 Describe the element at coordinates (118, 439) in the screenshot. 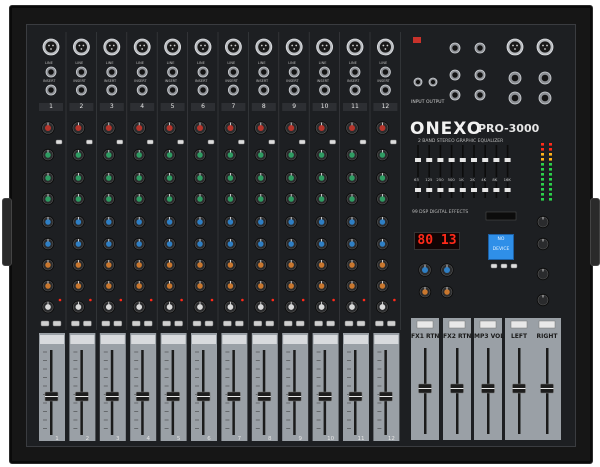

I see `channel-fader-number-3: 3` at that location.